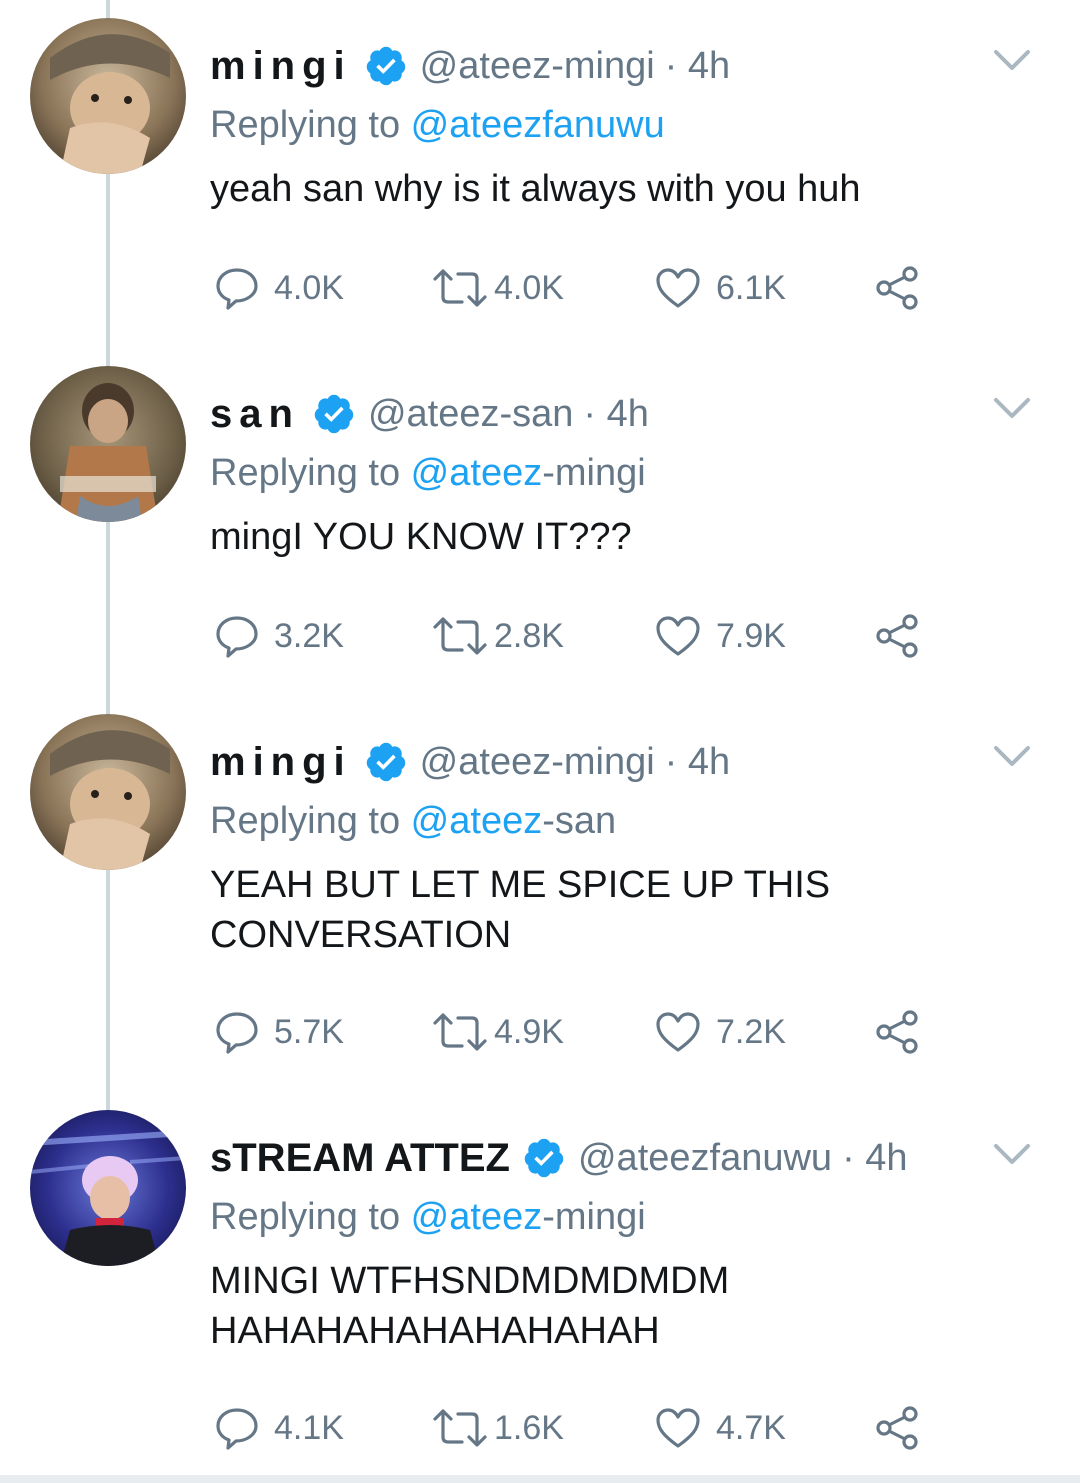  I want to click on like-button: 6.1K, so click(720, 288).